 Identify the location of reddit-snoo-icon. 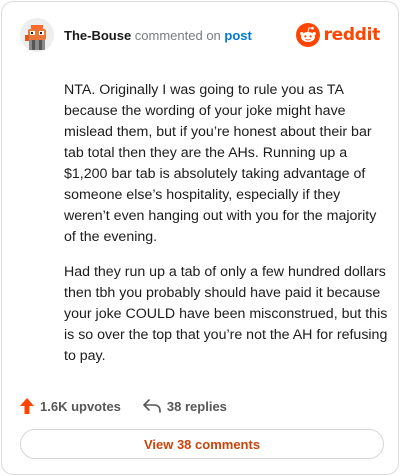
(307, 35).